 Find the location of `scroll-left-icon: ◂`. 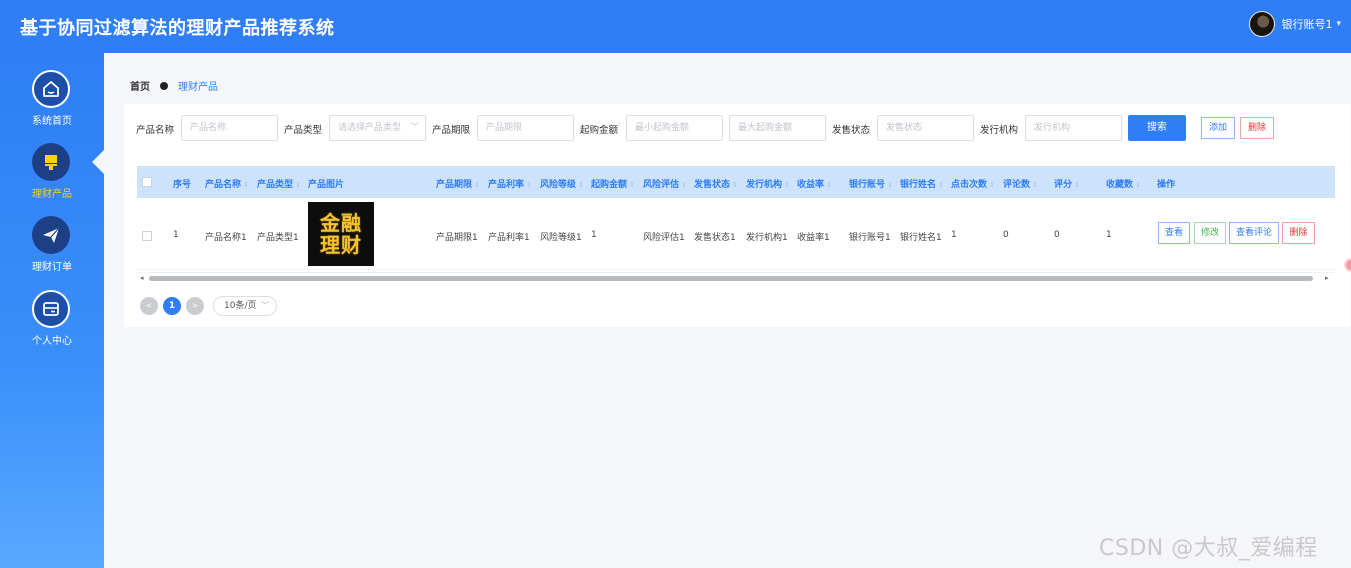

scroll-left-icon: ◂ is located at coordinates (142, 278).